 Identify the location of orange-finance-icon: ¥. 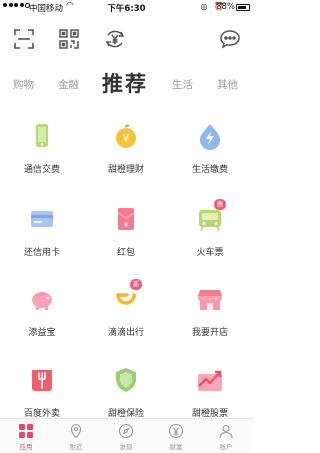
(126, 136).